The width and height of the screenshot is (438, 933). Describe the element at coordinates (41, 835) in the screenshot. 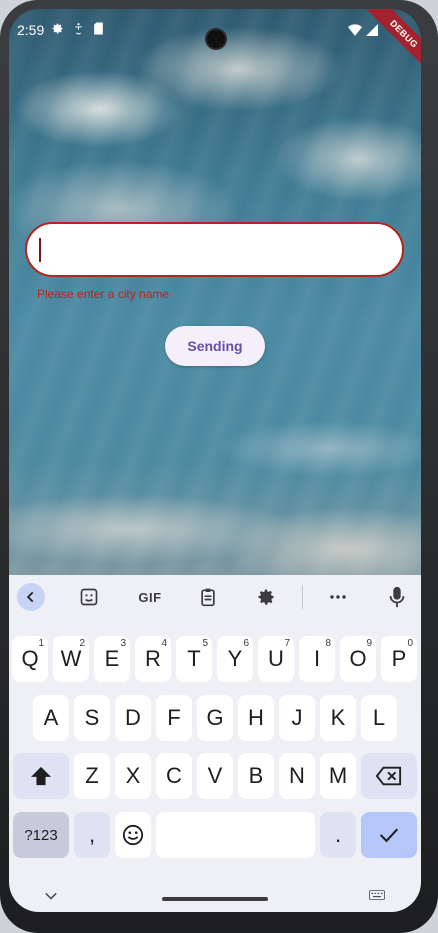

I see `symbols-key: ?123` at that location.